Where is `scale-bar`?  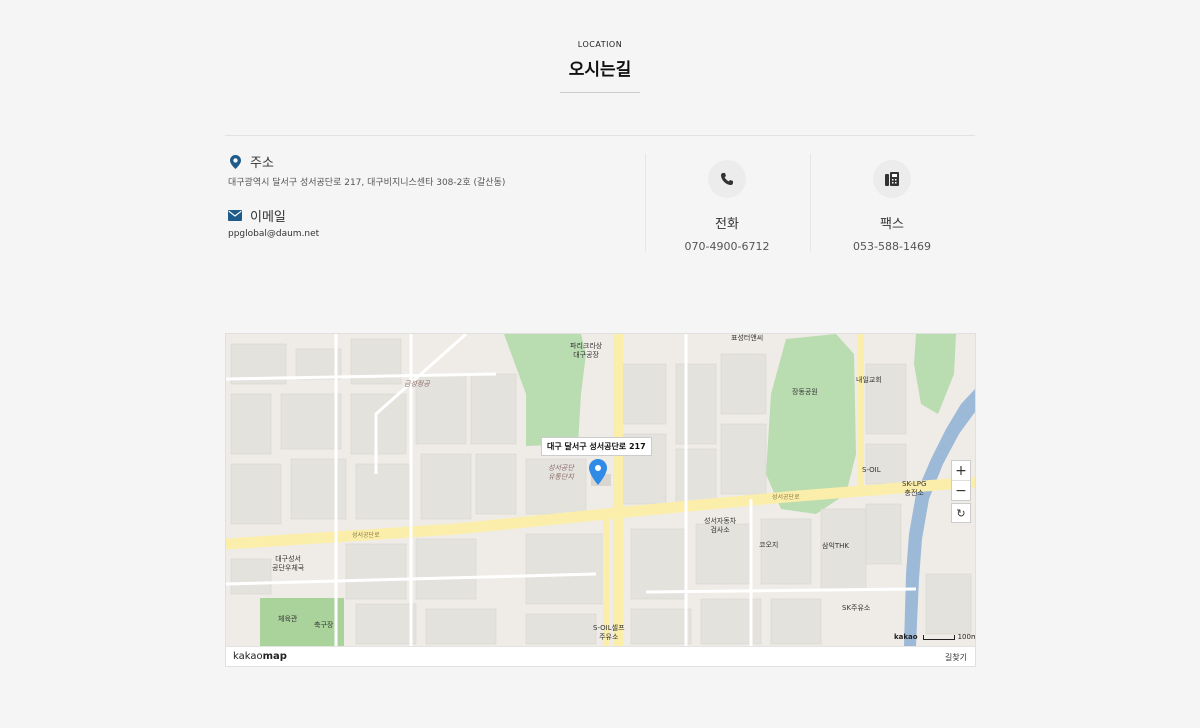
scale-bar is located at coordinates (938, 637).